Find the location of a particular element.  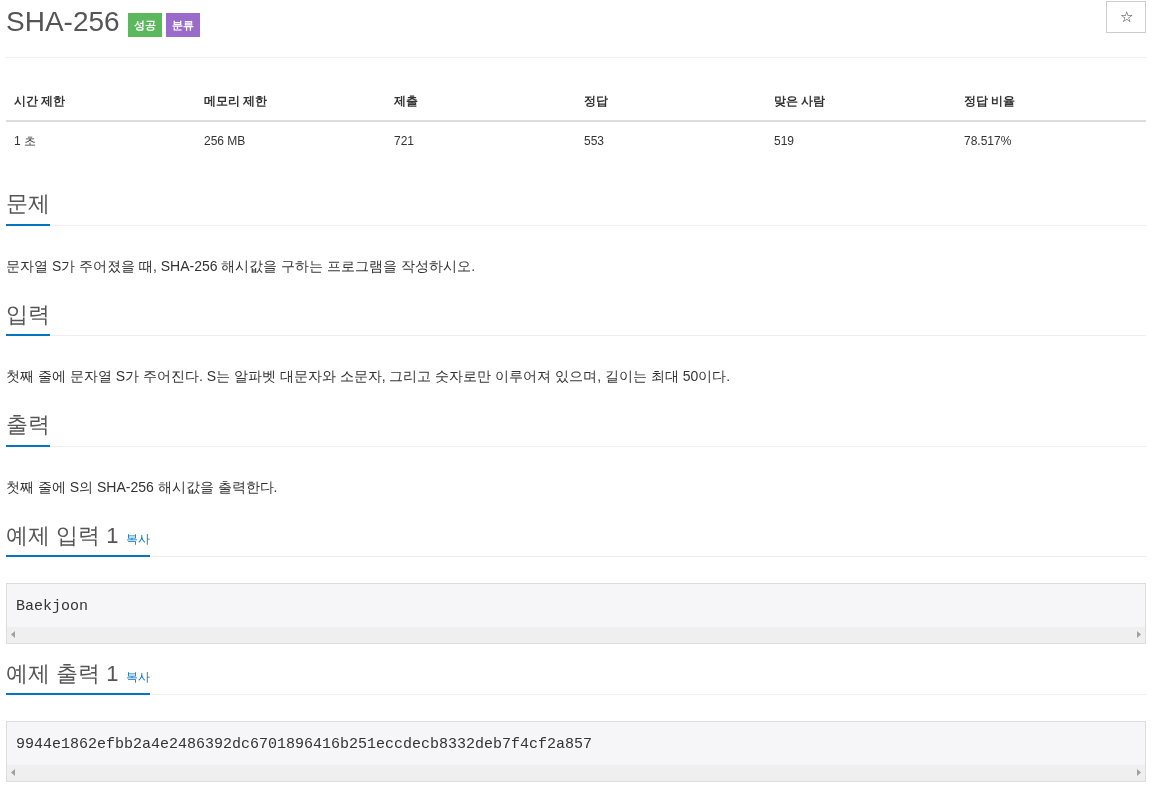

problem-title: SHA-256 is located at coordinates (63, 22).